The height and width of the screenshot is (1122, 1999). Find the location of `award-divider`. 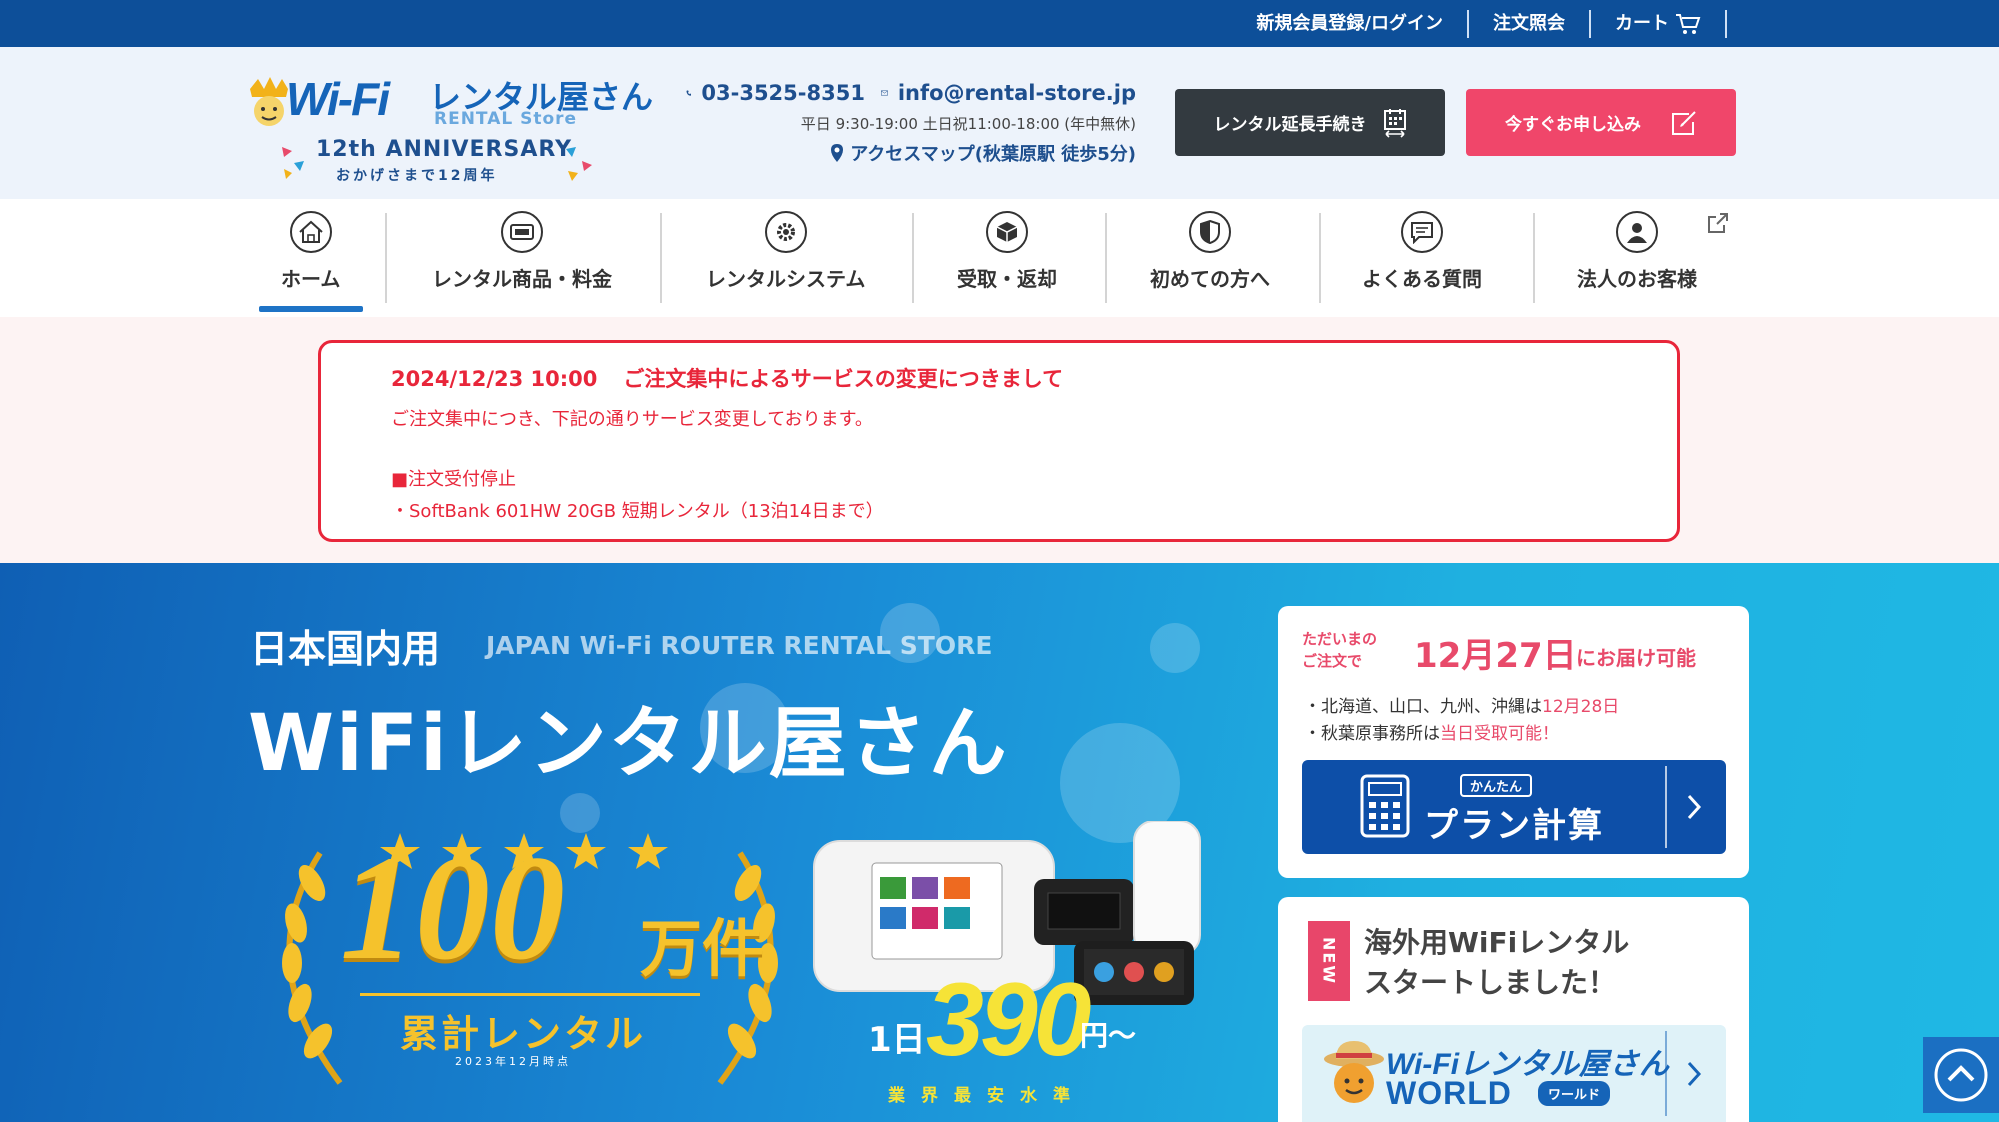

award-divider is located at coordinates (530, 994).